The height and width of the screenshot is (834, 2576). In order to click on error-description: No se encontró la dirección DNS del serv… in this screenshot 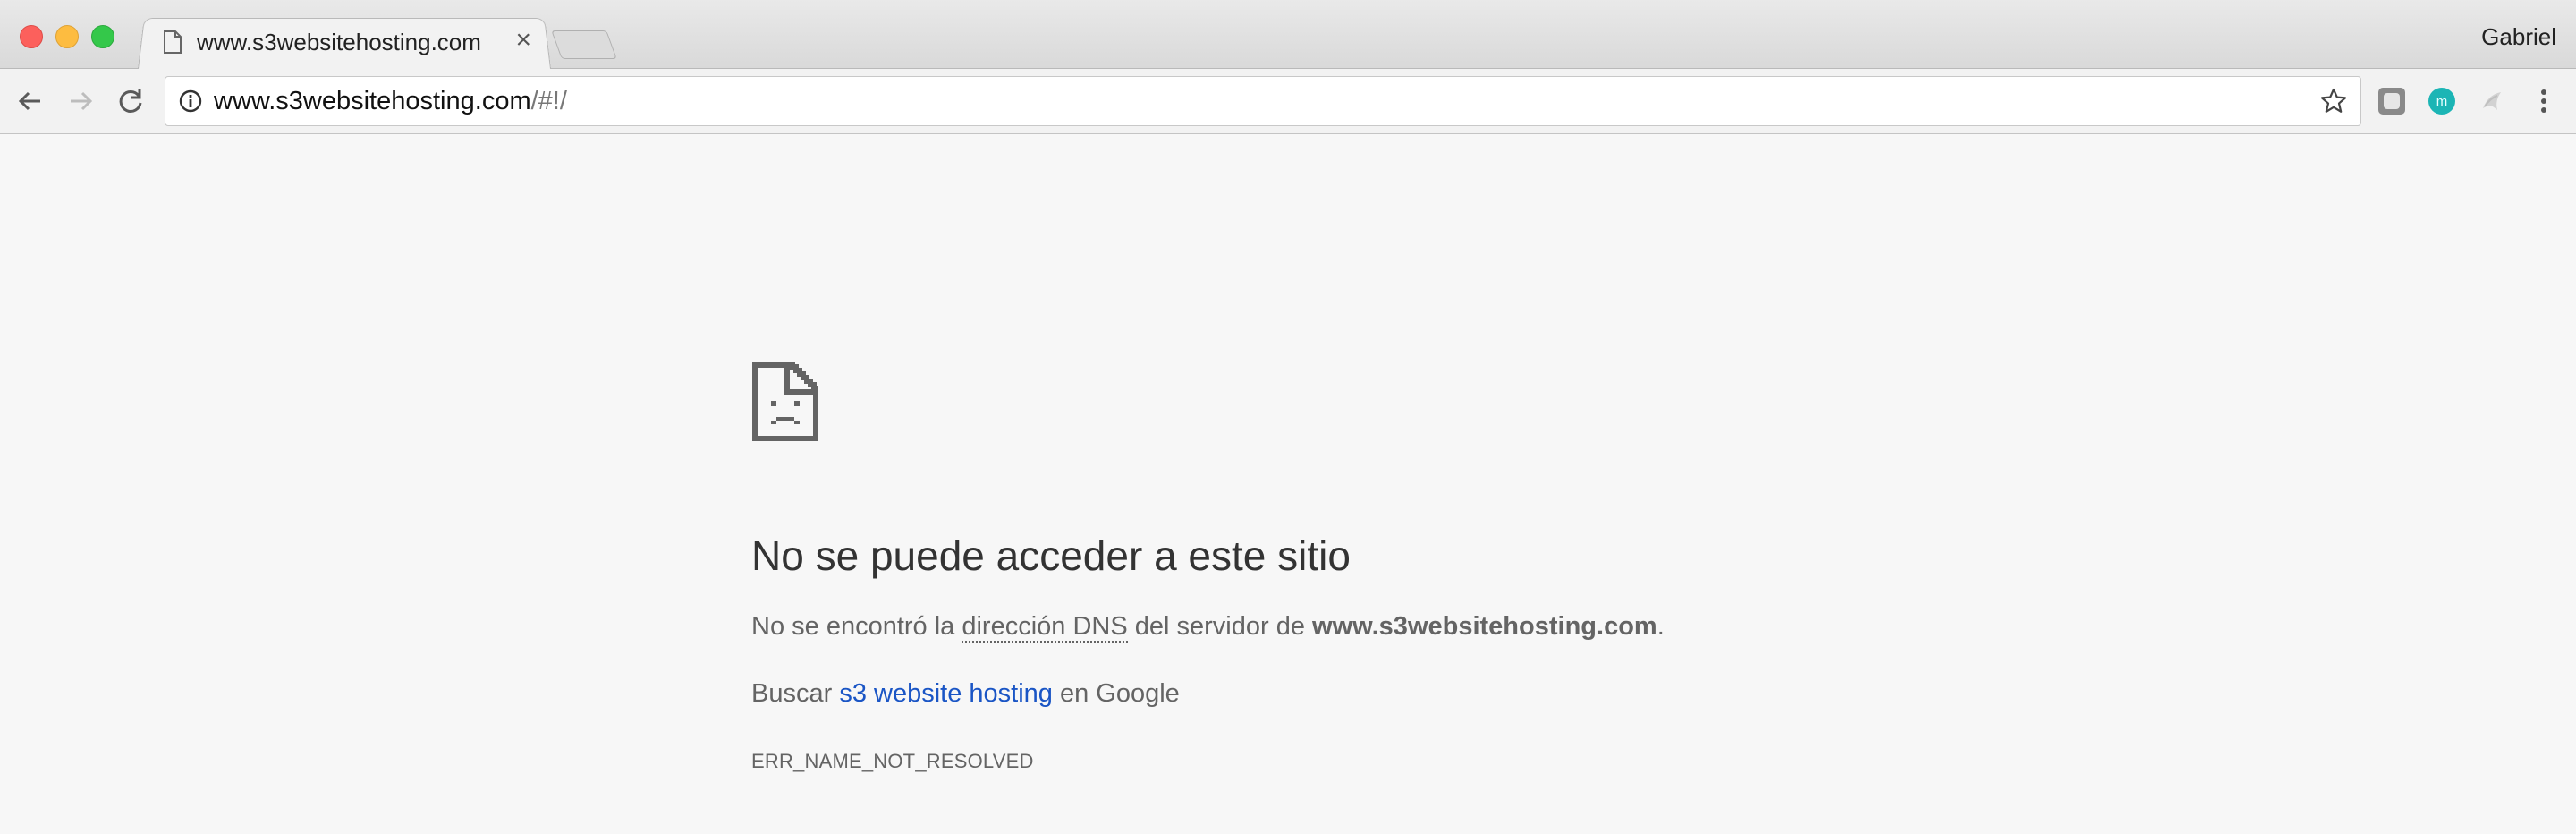, I will do `click(1332, 627)`.